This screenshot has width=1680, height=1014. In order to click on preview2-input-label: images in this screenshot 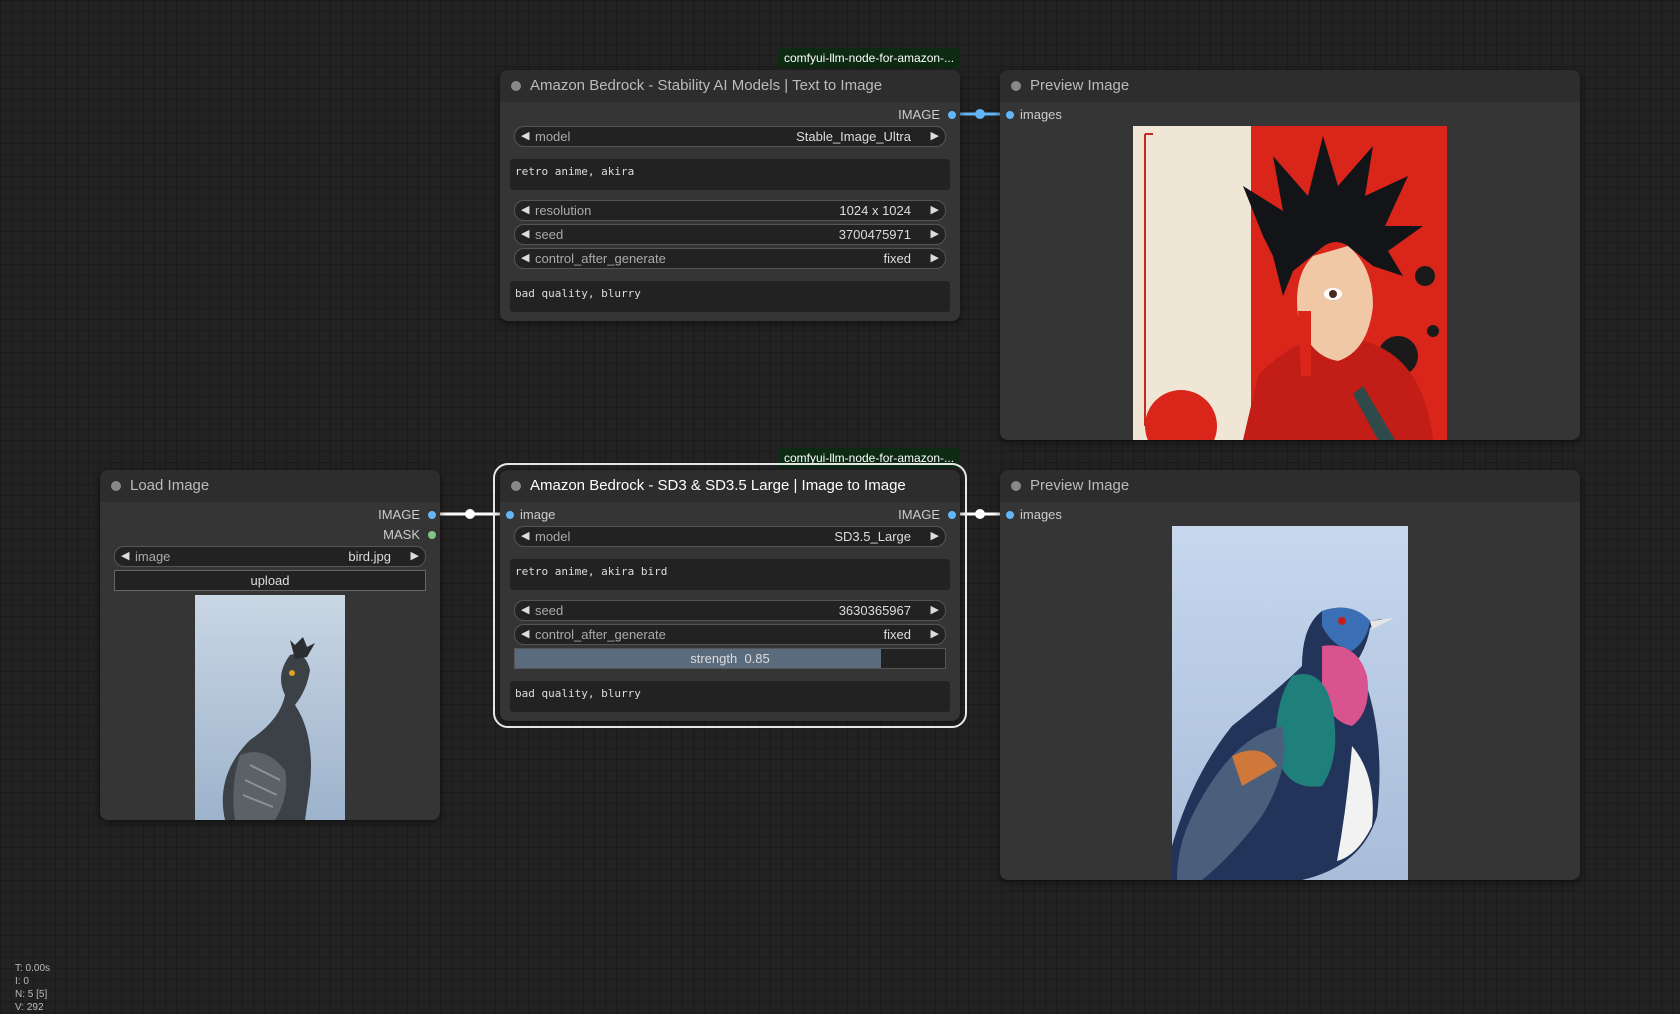, I will do `click(1041, 514)`.